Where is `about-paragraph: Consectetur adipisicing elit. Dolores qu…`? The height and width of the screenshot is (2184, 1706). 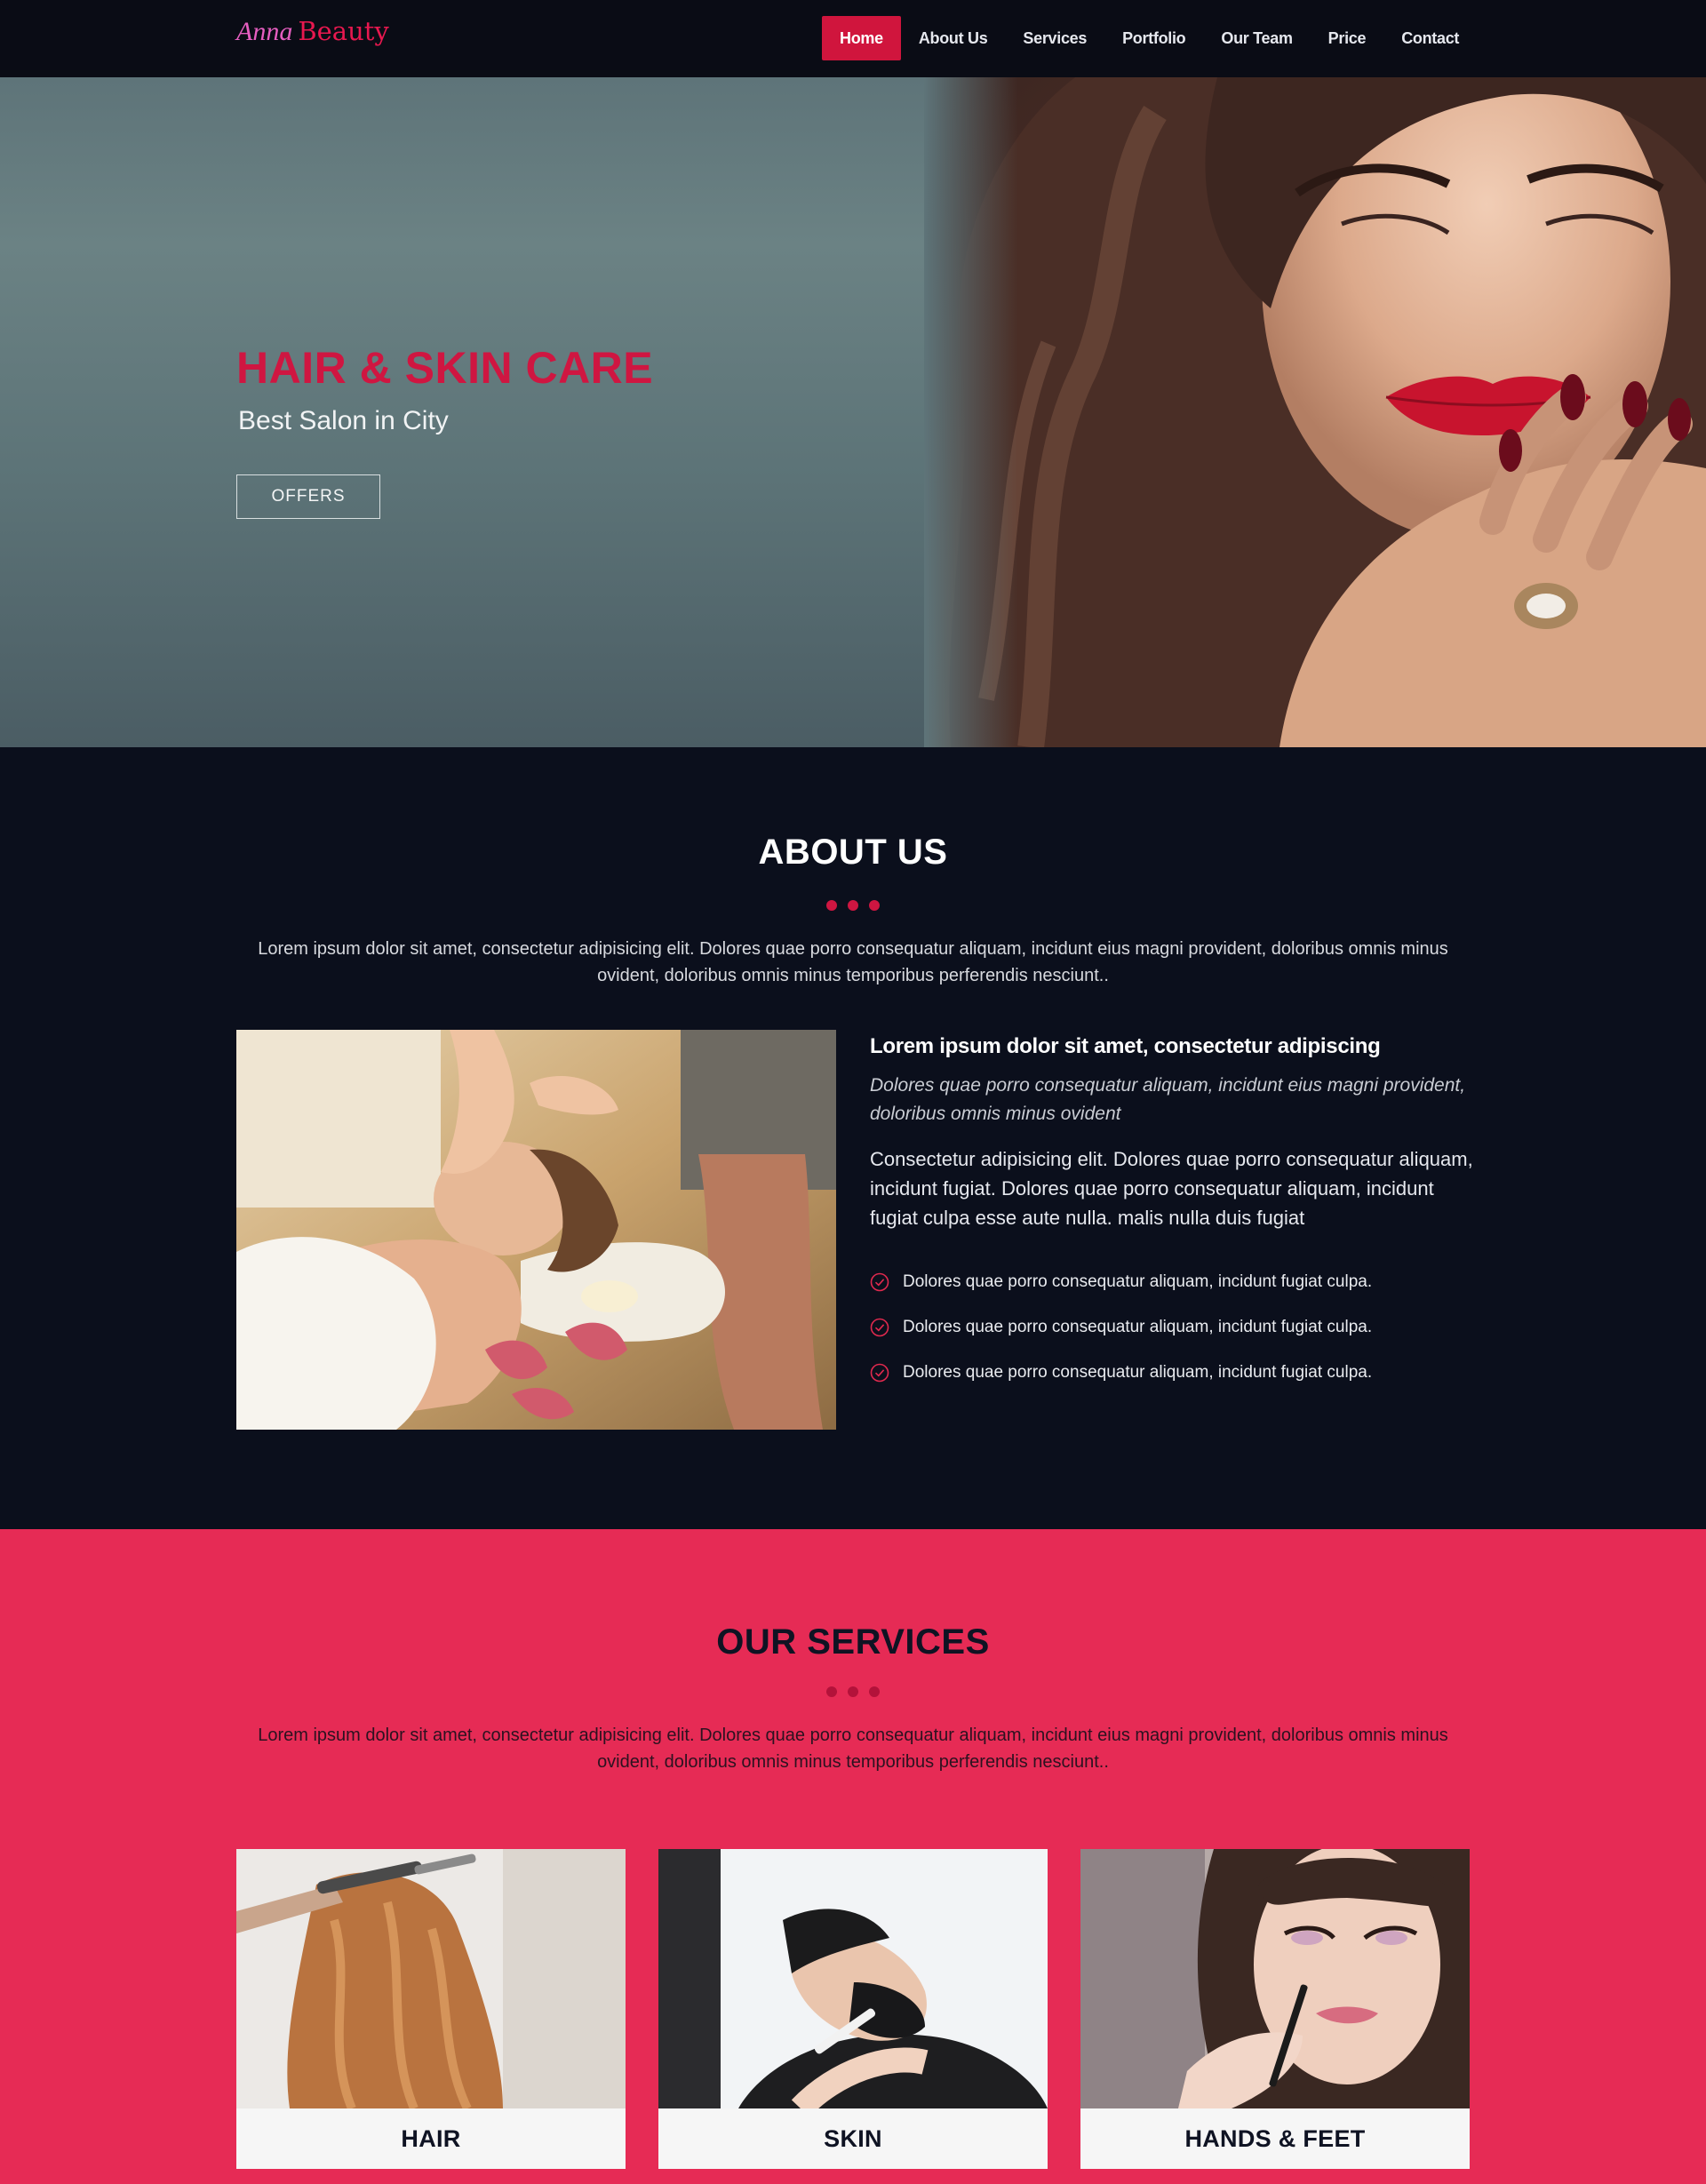 about-paragraph: Consectetur adipisicing elit. Dolores qu… is located at coordinates (1171, 1188).